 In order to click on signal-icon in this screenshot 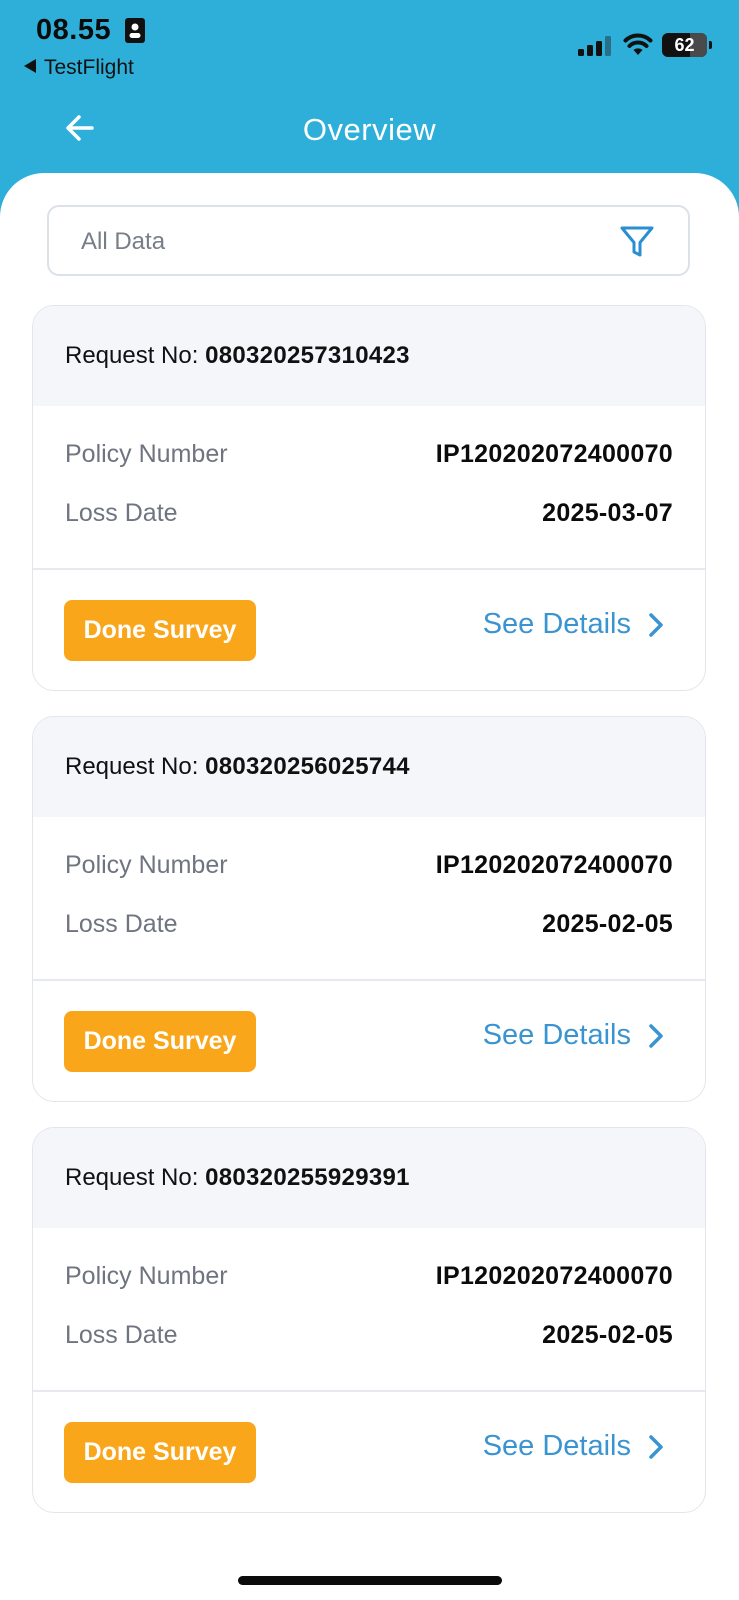, I will do `click(594, 46)`.